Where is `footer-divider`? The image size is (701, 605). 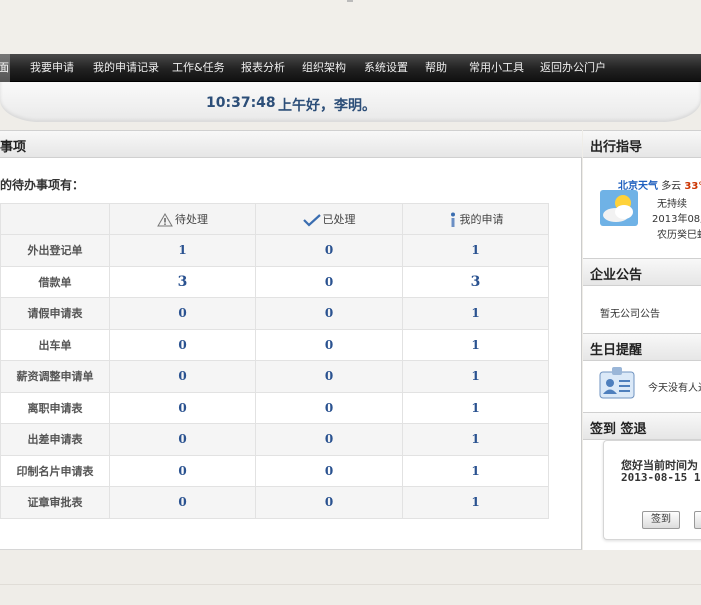
footer-divider is located at coordinates (350, 584).